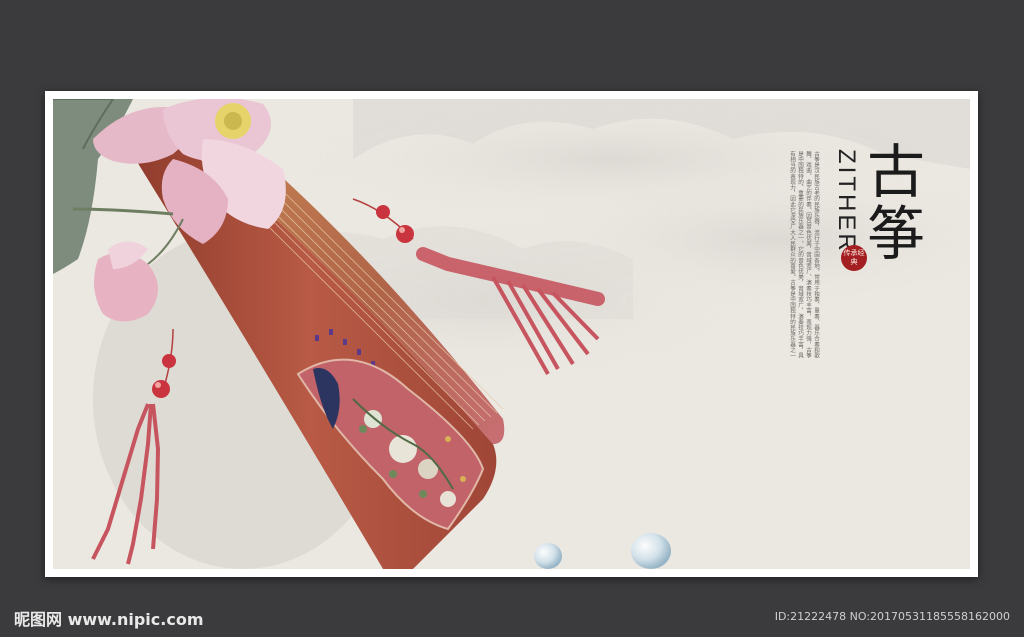  I want to click on title-chinese: 古筝, so click(891, 203).